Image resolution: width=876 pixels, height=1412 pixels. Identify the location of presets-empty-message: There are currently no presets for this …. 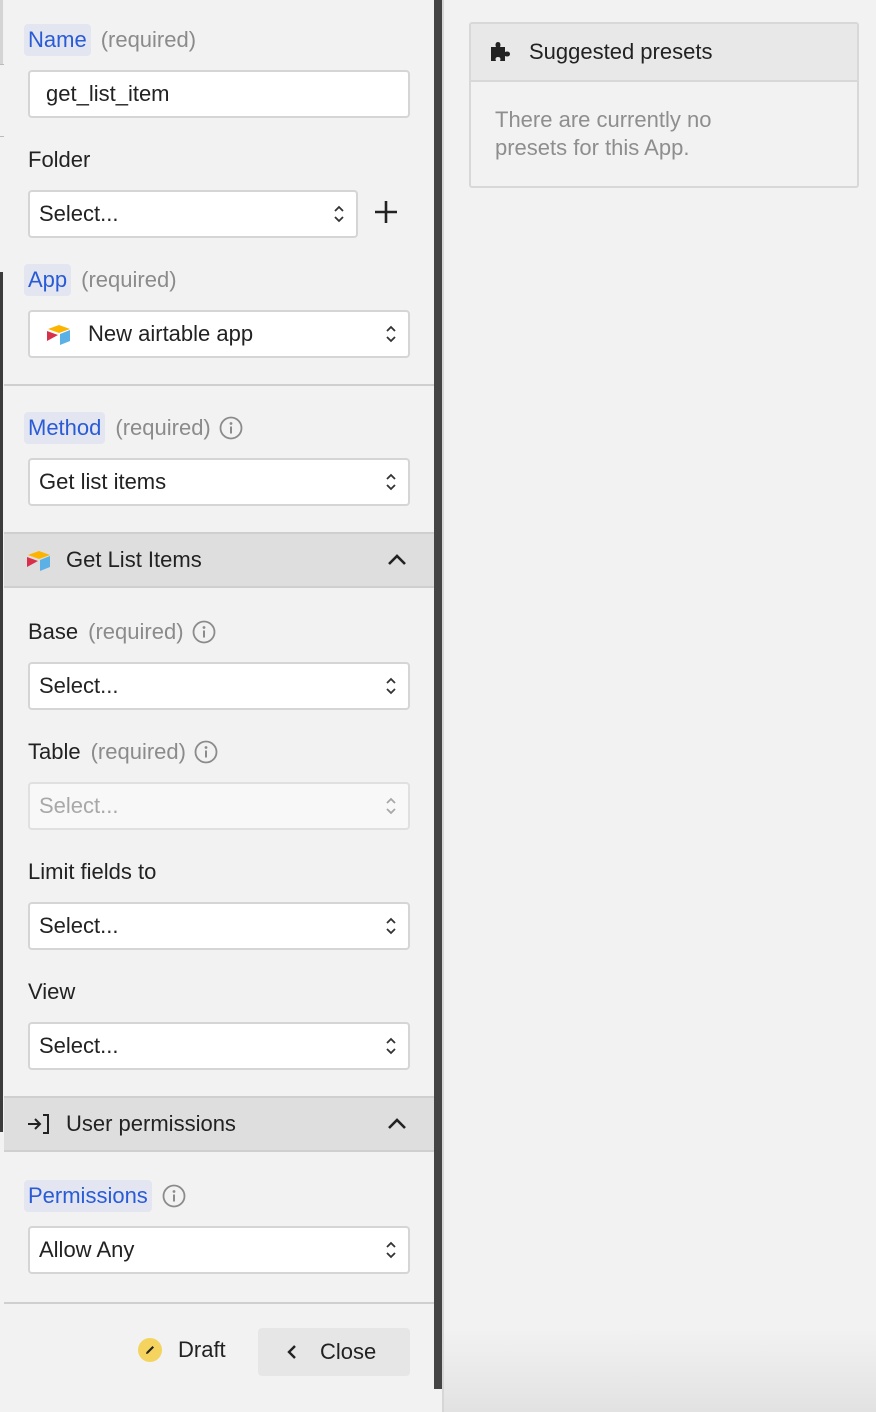
(603, 133).